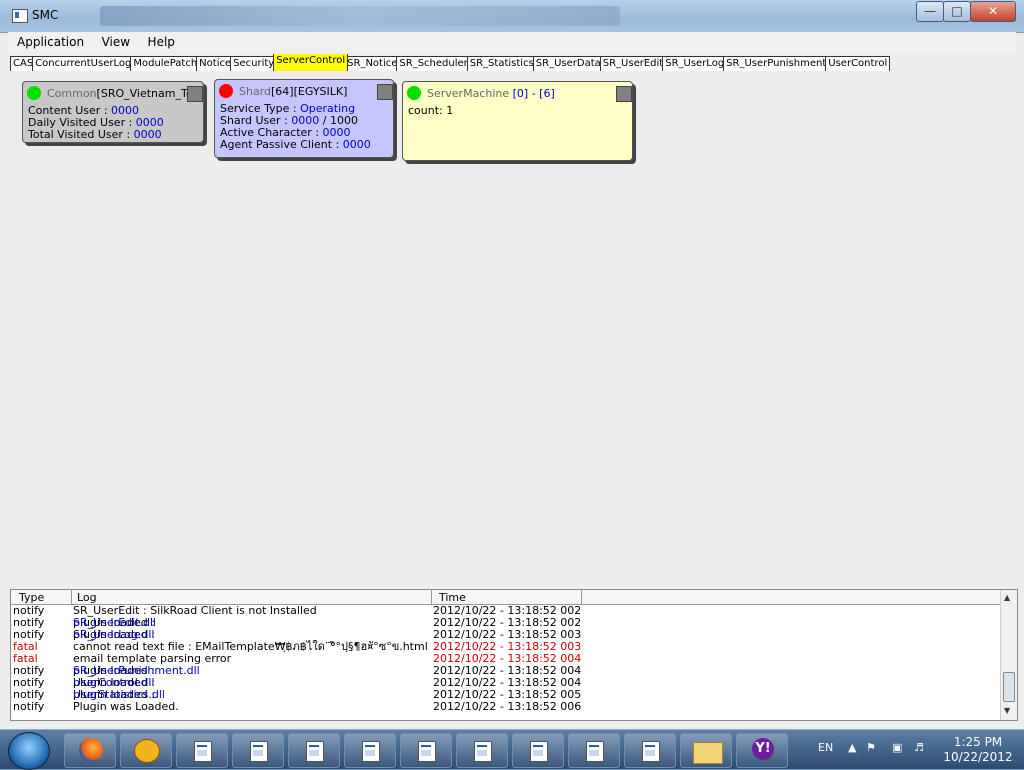  I want to click on tab-concurrentuserlog: ConcurrentUserLog, so click(83, 63).